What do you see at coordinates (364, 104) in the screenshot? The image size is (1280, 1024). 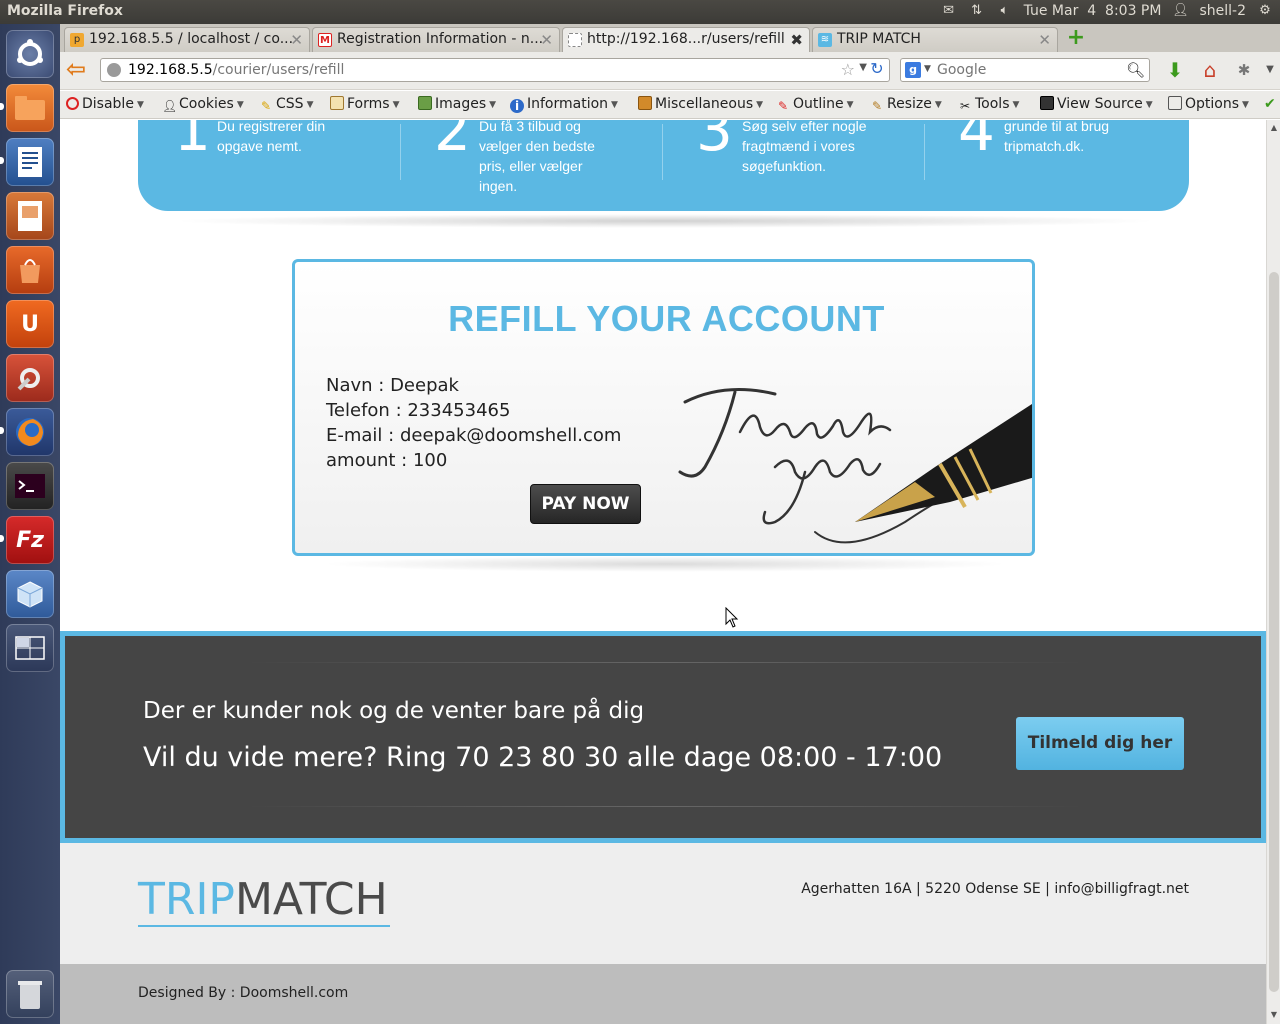 I see `dev-forms-menu: Forms ▼` at bounding box center [364, 104].